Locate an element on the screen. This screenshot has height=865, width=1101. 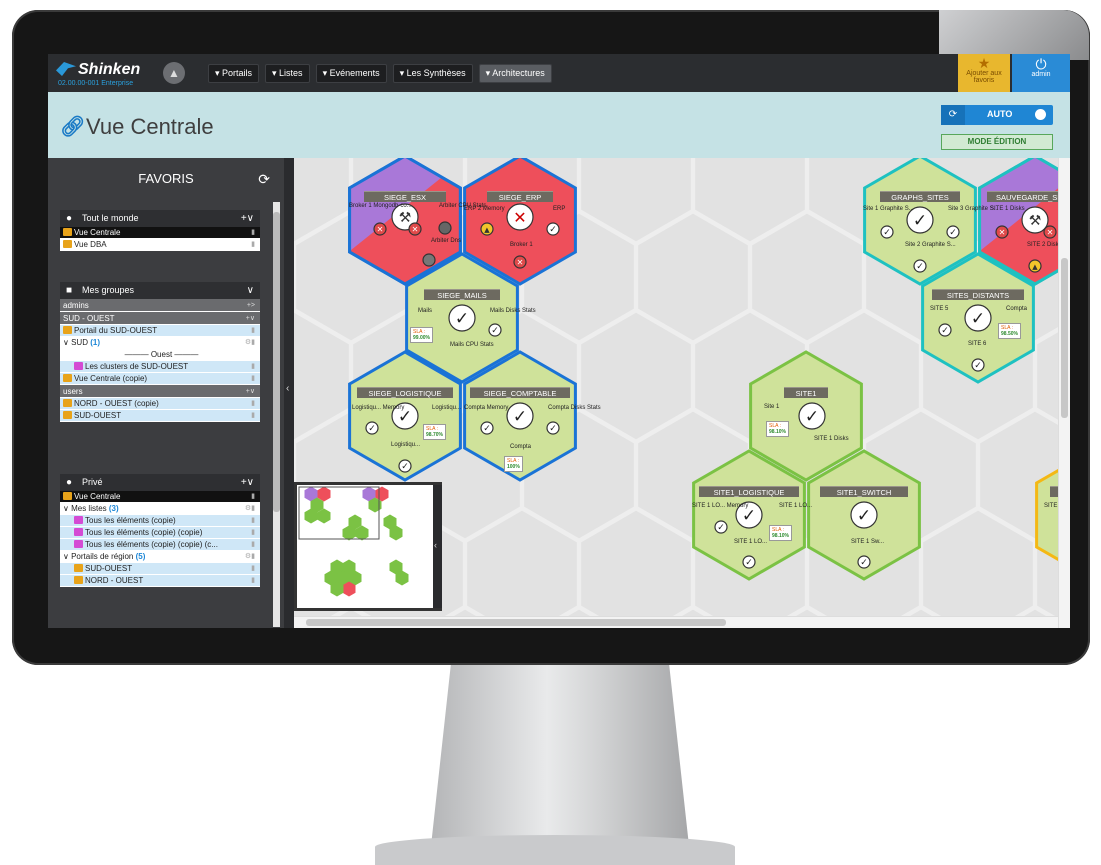
favorite-portail-sud-ouest: Portail du SUD-OUEST ▮ is located at coordinates (160, 331).